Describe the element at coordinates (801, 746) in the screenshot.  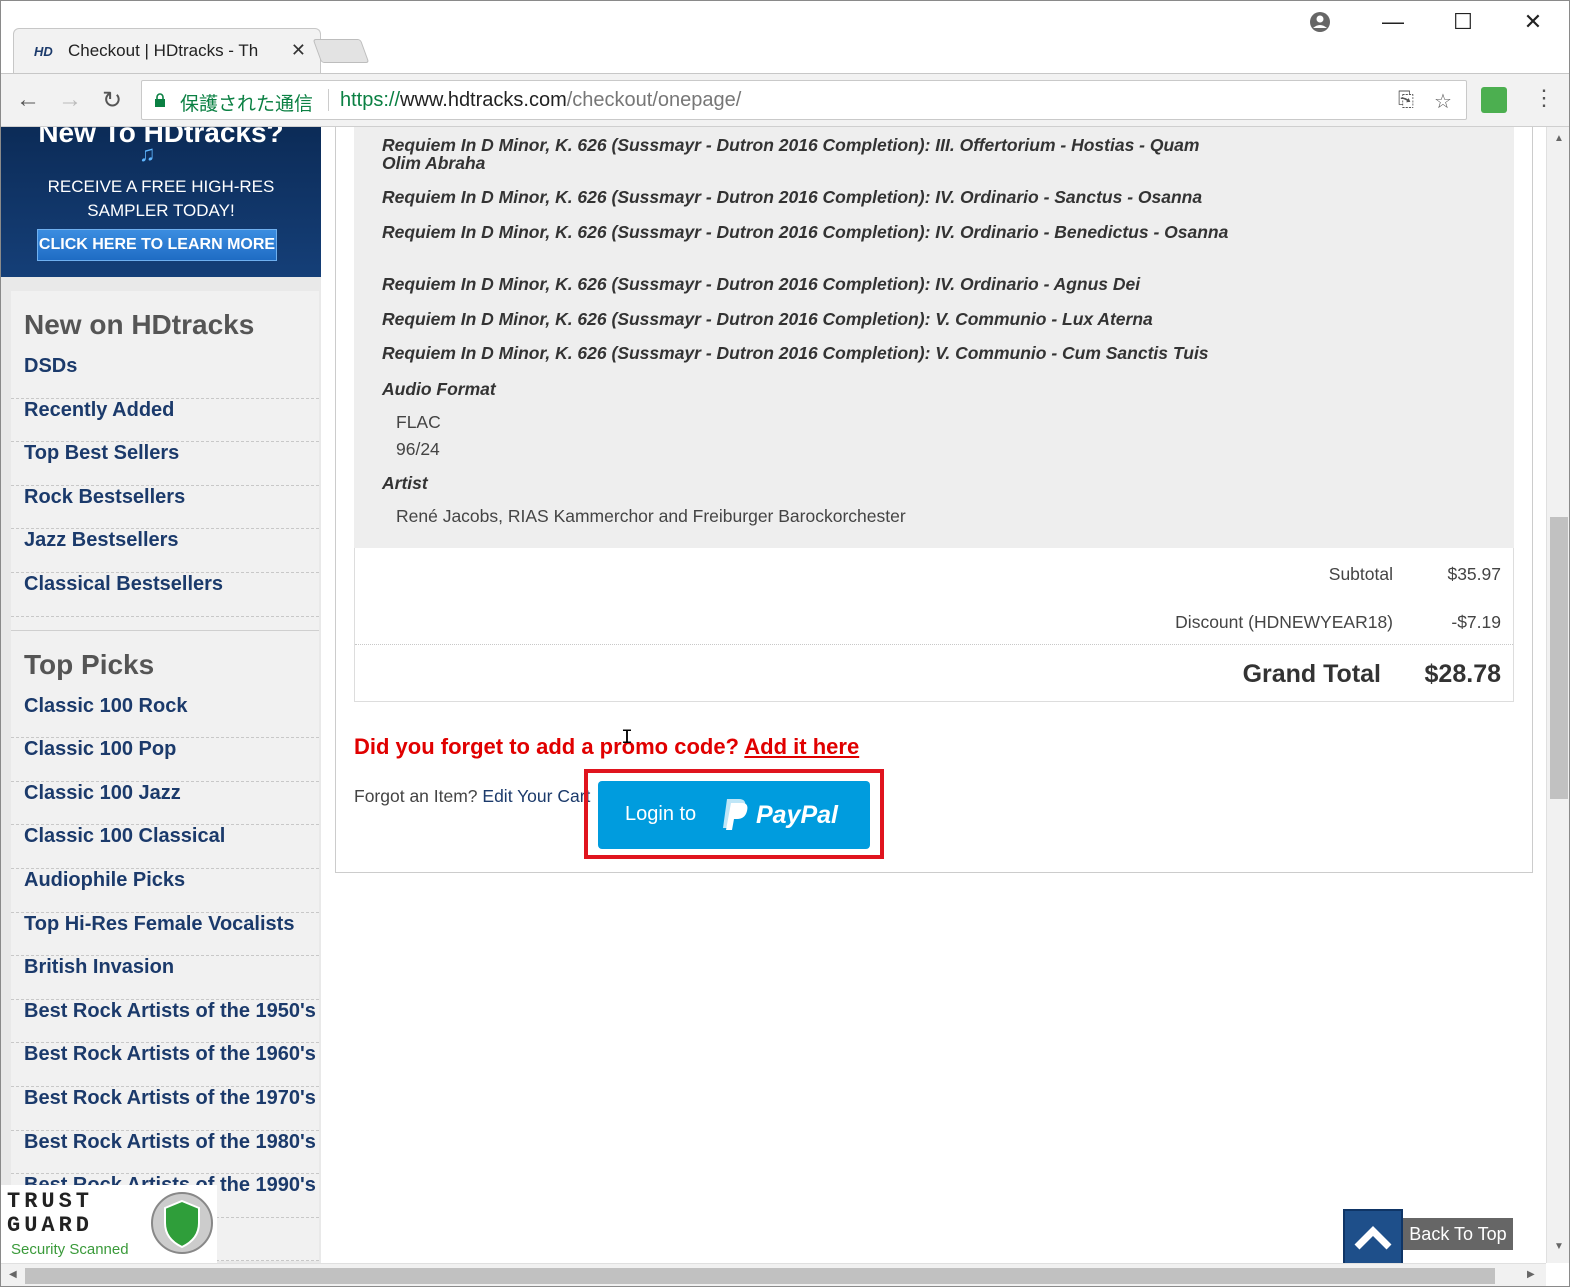
I see `add-promo-link: Add it here` at that location.